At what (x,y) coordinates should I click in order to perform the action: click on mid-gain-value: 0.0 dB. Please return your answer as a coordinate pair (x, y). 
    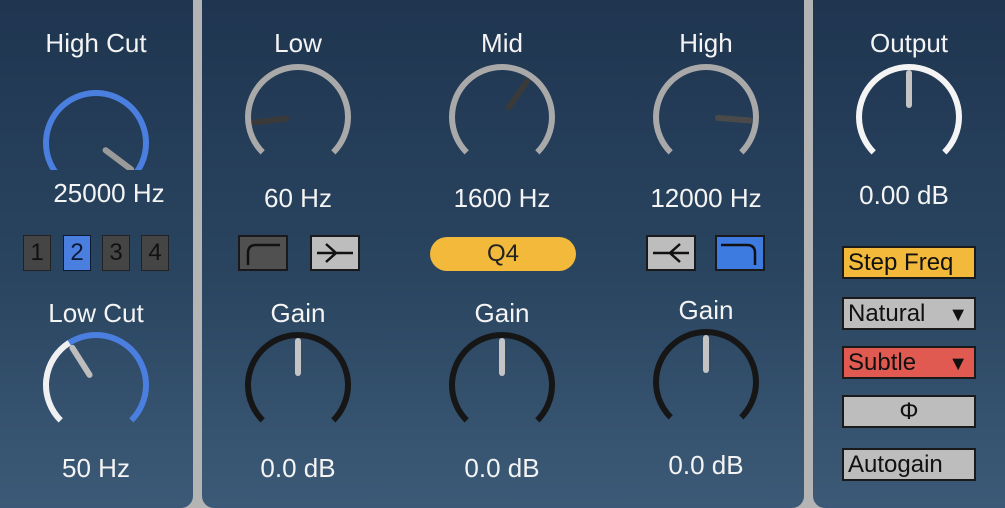
    Looking at the image, I should click on (502, 468).